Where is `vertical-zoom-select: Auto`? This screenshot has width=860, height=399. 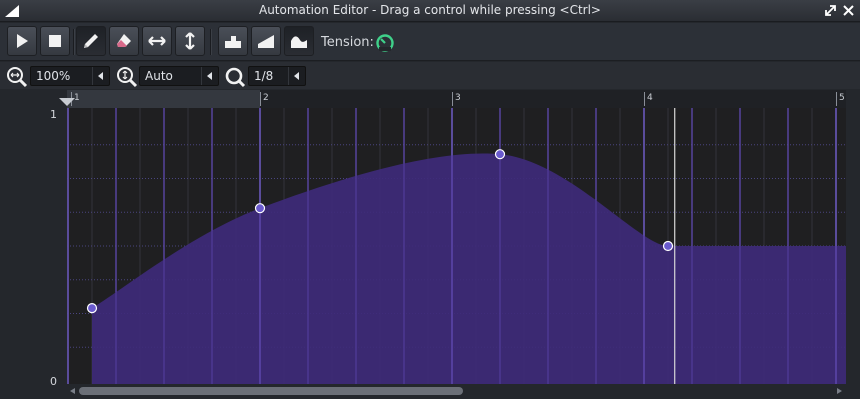
vertical-zoom-select: Auto is located at coordinates (179, 76).